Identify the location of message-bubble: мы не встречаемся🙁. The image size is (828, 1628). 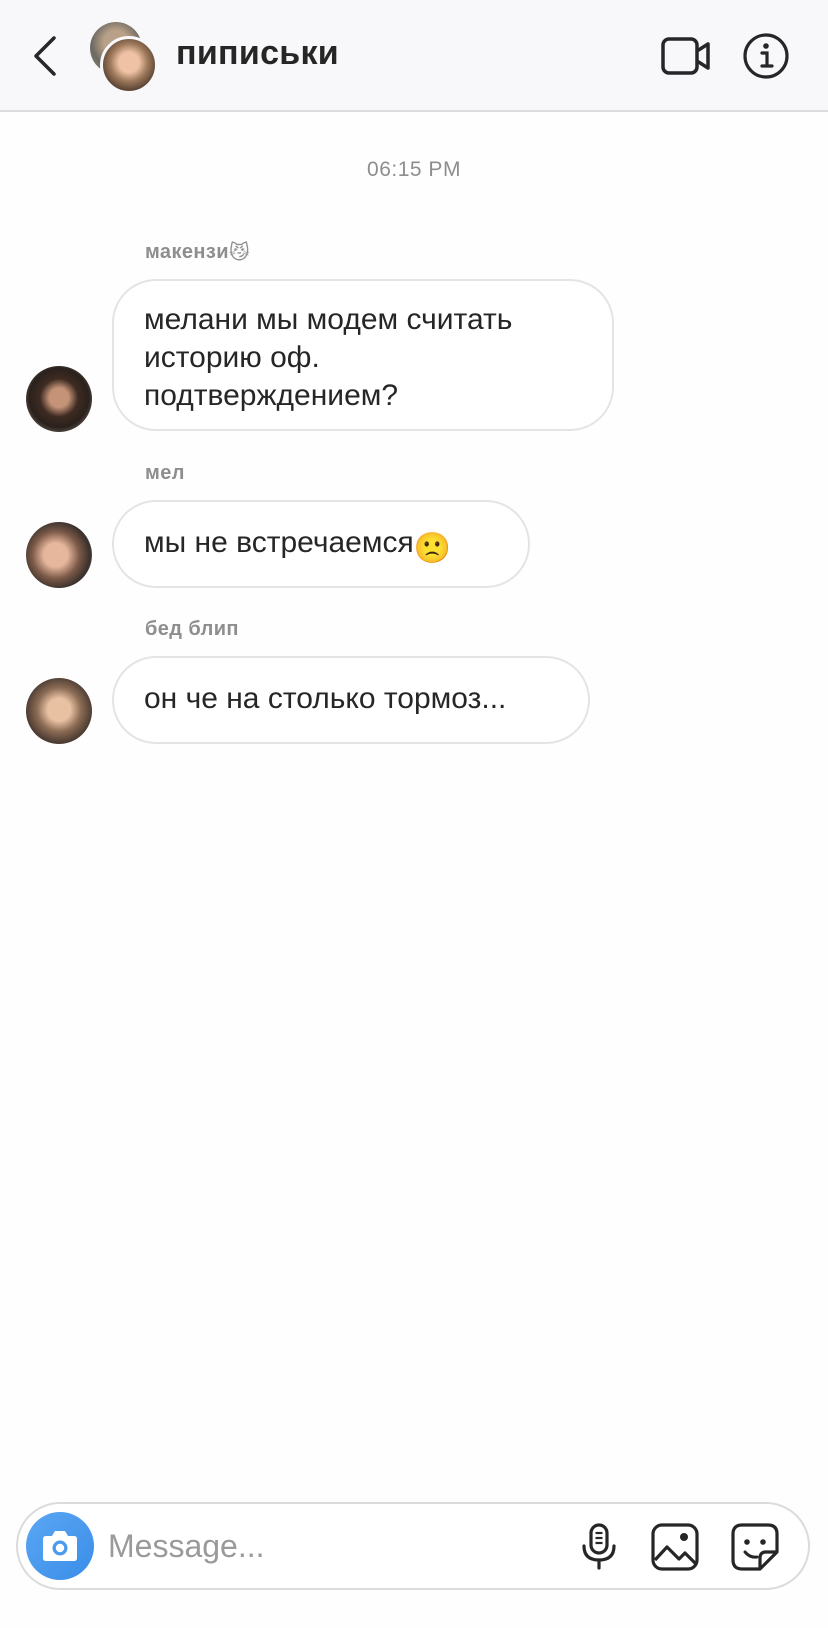
(321, 544).